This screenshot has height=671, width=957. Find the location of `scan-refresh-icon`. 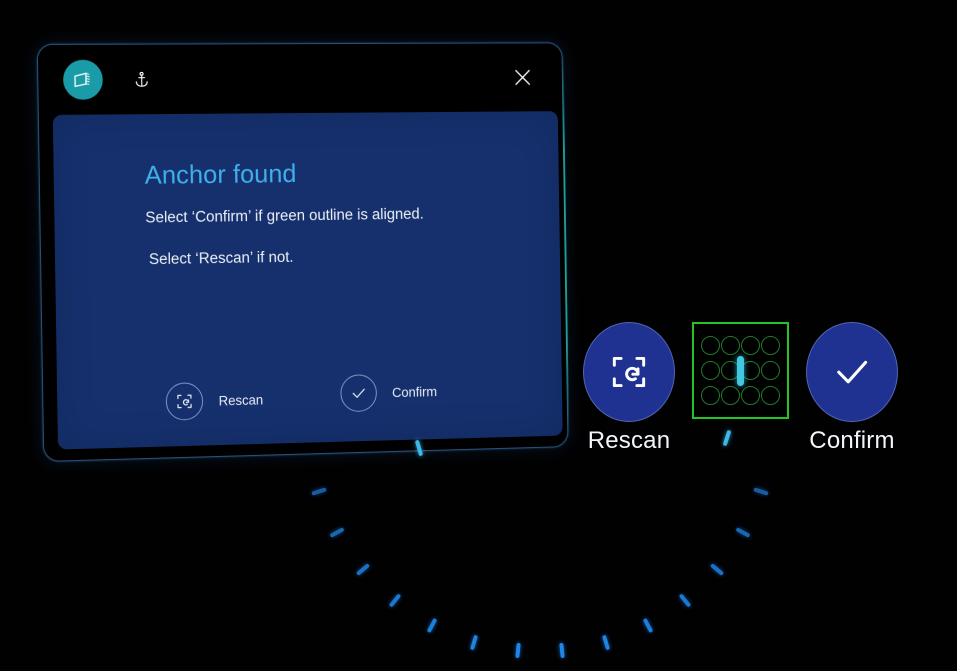

scan-refresh-icon is located at coordinates (184, 401).